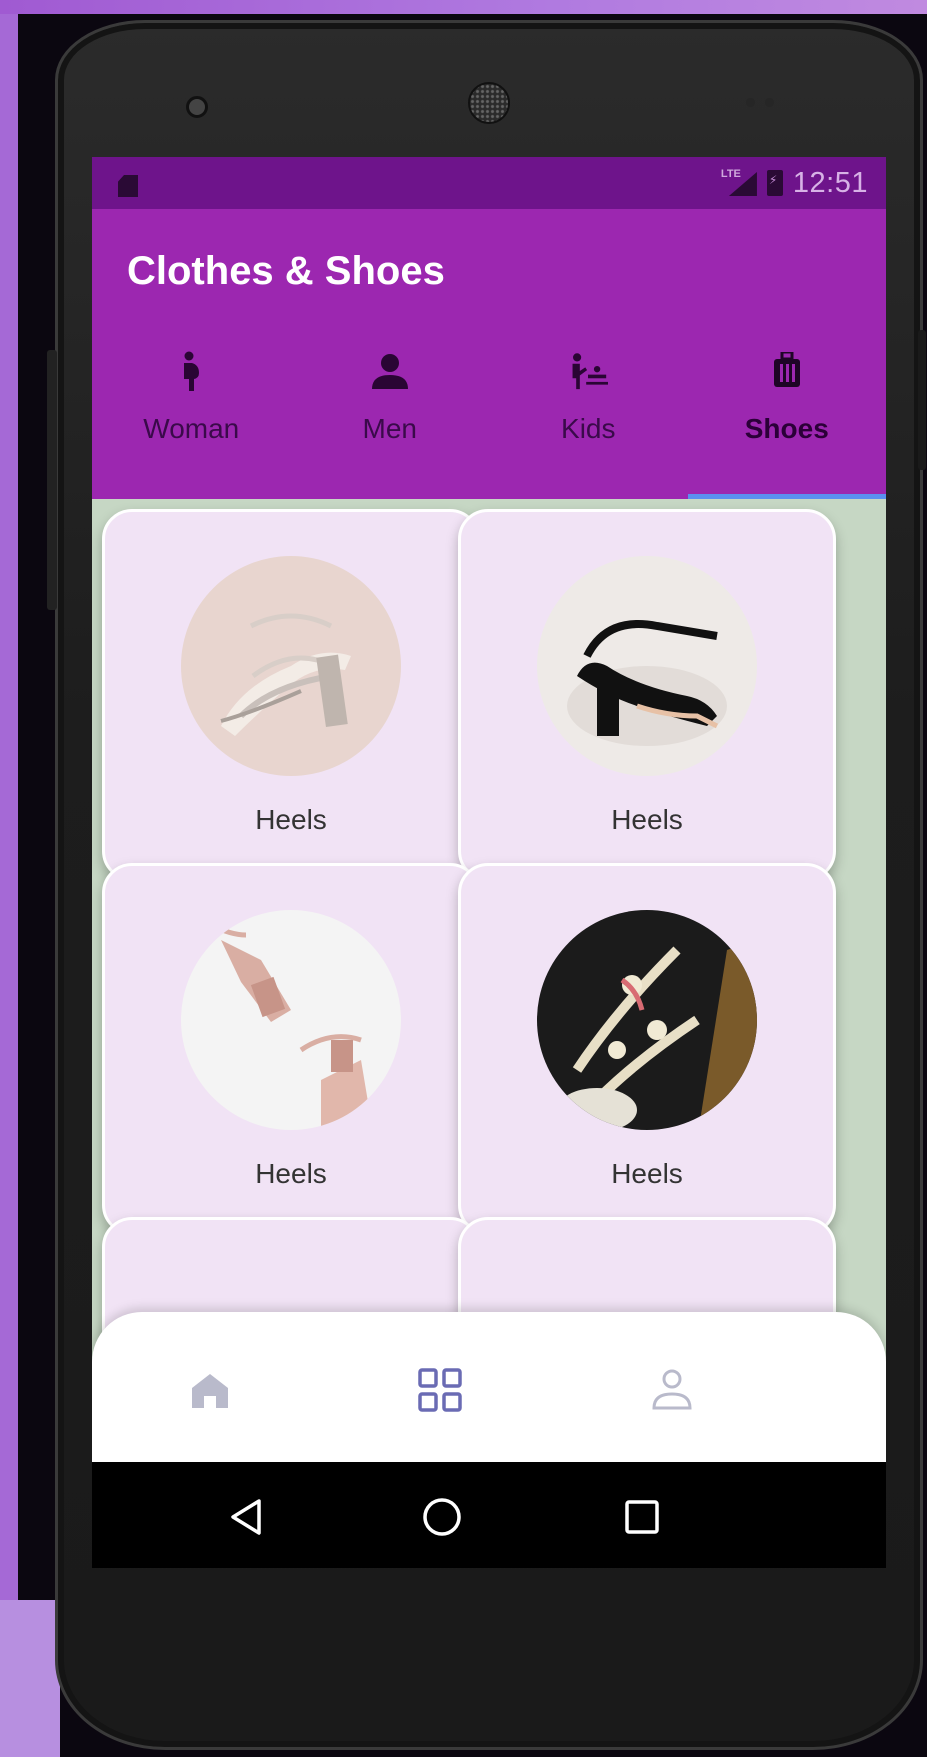 The image size is (927, 1757). What do you see at coordinates (489, 1387) in the screenshot?
I see `bottom-navigation` at bounding box center [489, 1387].